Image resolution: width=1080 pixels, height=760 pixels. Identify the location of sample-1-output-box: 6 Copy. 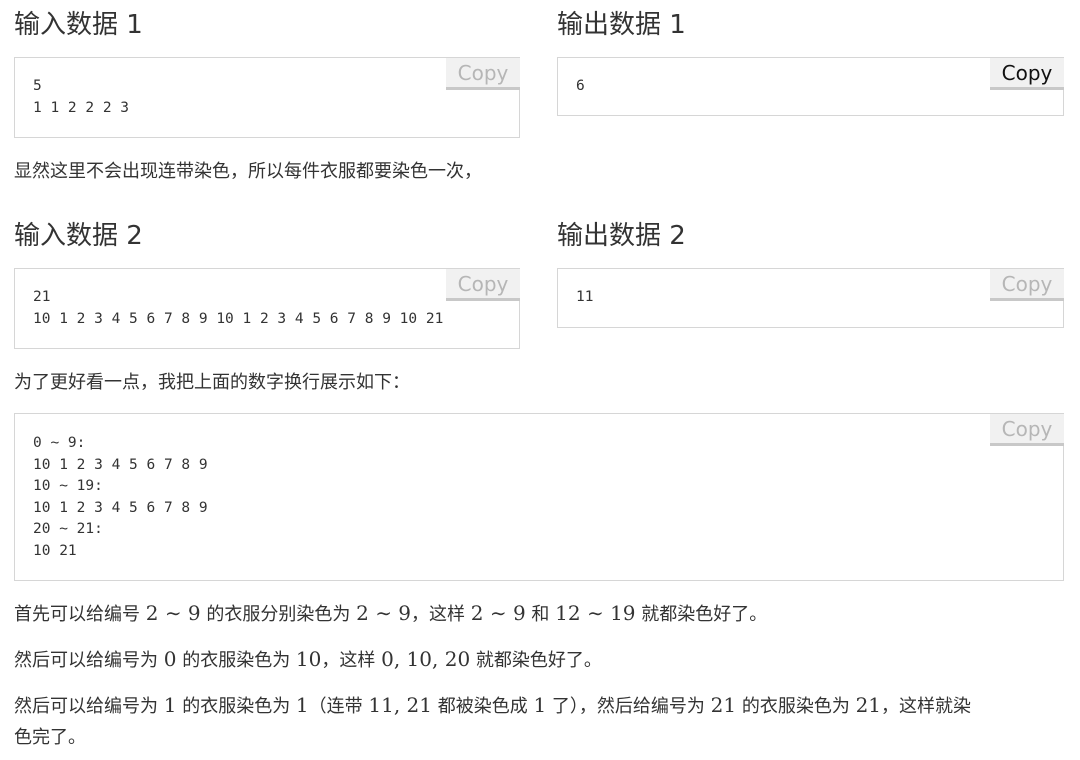
(810, 86).